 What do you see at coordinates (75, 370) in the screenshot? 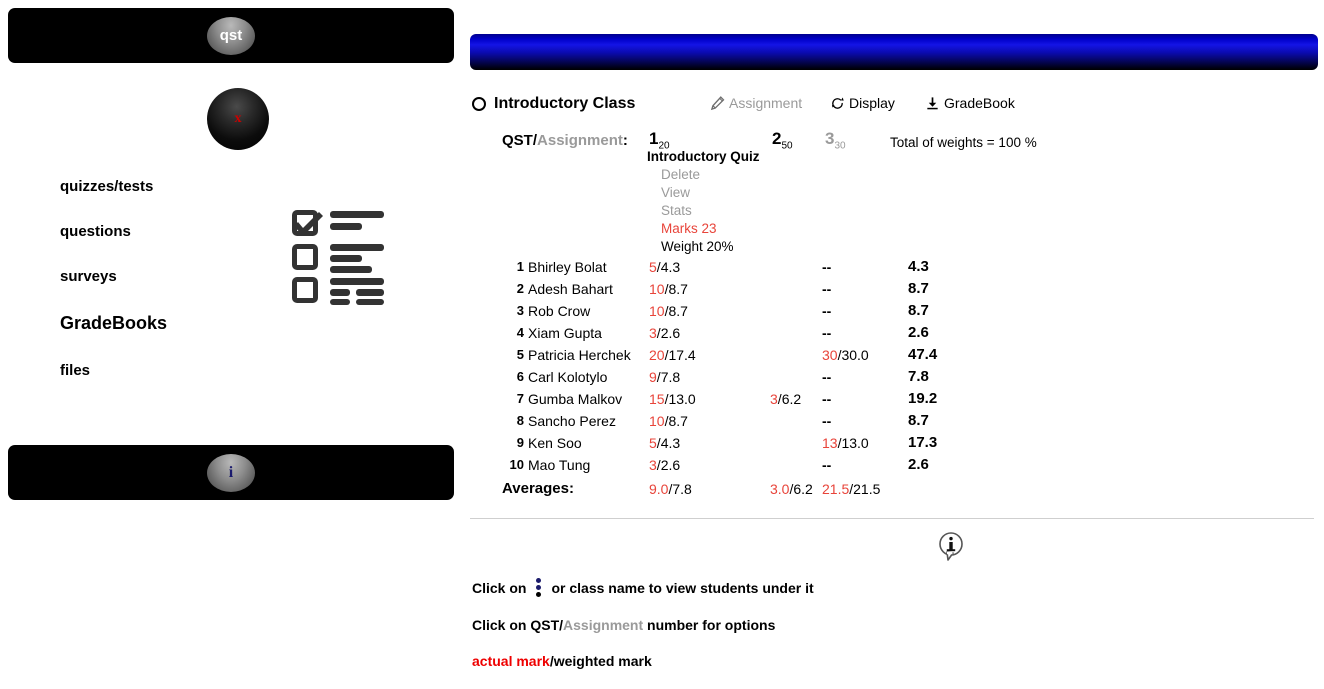
I see `sidebar-item-label: files` at bounding box center [75, 370].